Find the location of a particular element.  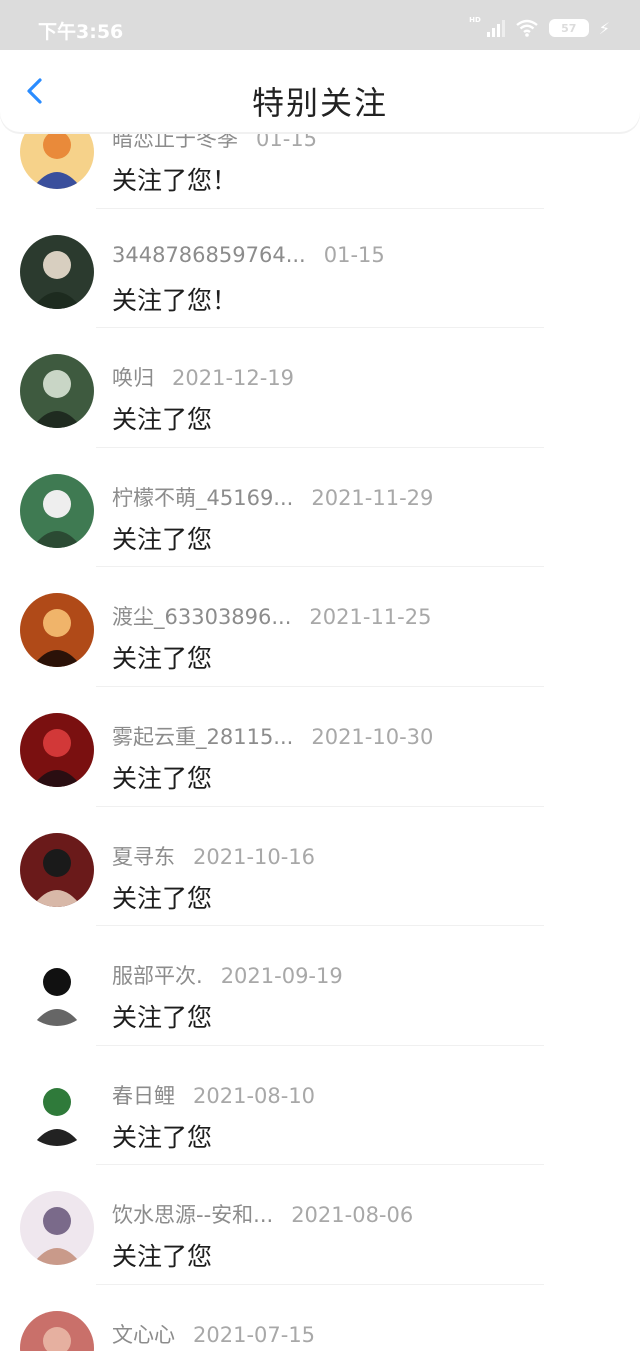

battery-level: 57 is located at coordinates (569, 28).